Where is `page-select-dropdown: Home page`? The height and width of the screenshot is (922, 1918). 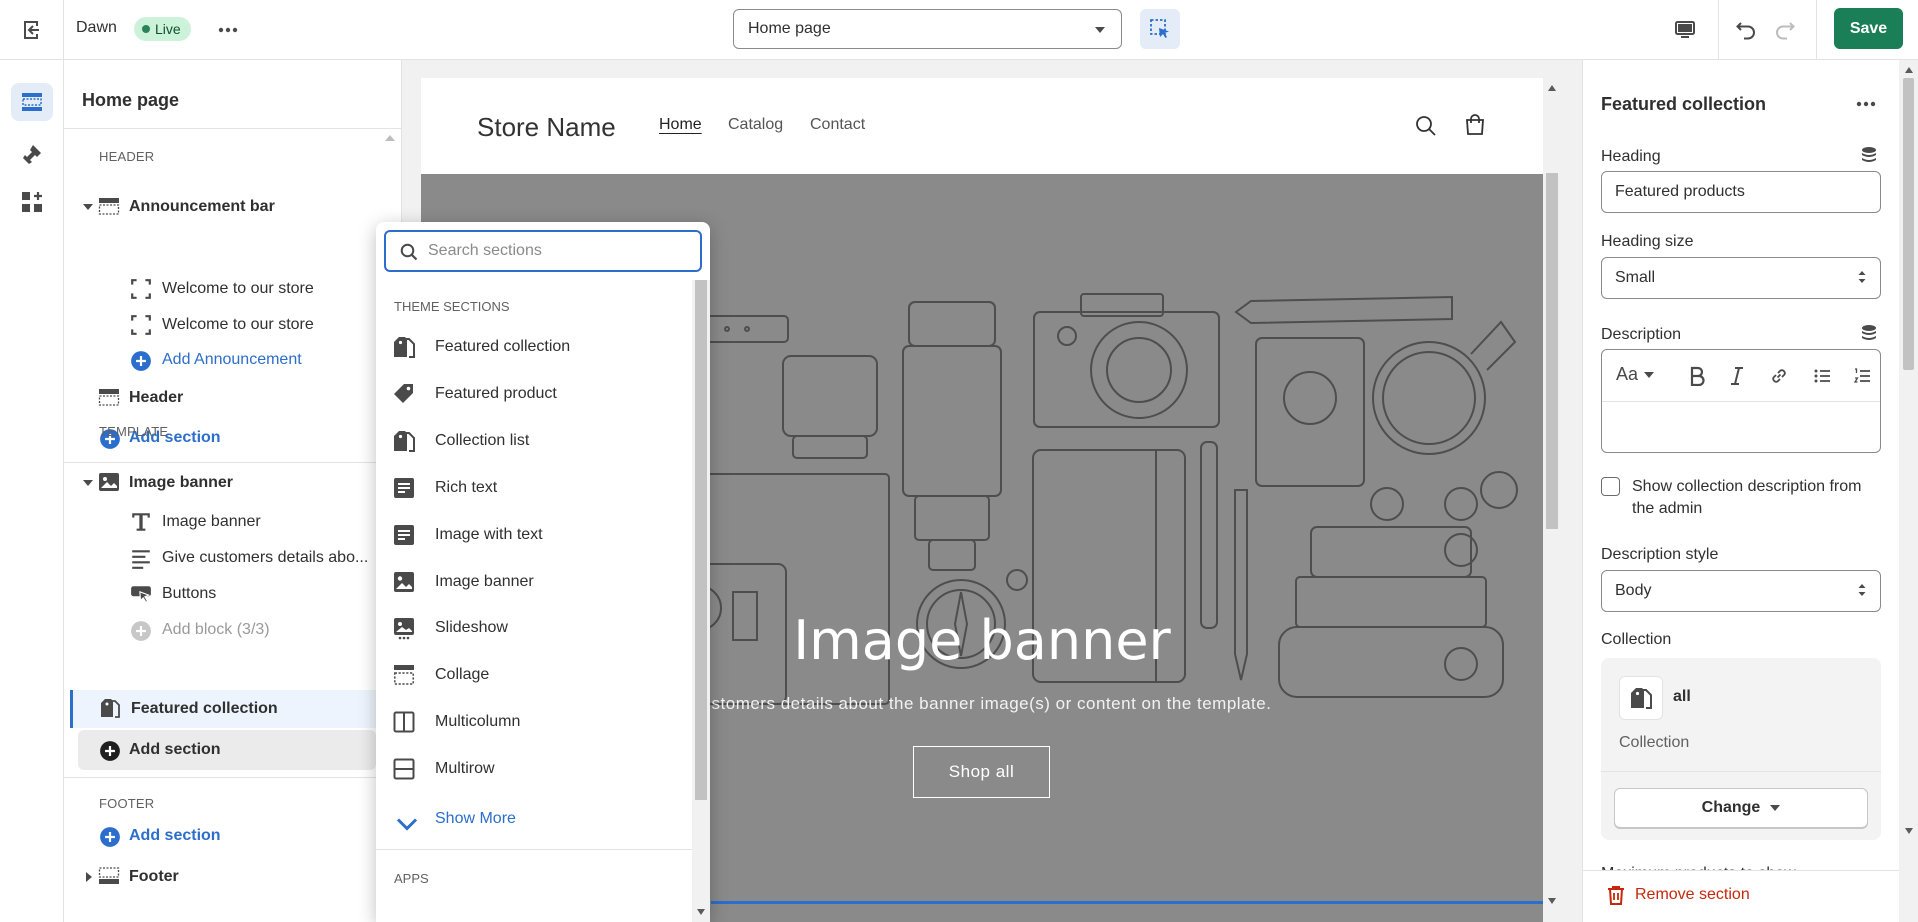 page-select-dropdown: Home page is located at coordinates (927, 29).